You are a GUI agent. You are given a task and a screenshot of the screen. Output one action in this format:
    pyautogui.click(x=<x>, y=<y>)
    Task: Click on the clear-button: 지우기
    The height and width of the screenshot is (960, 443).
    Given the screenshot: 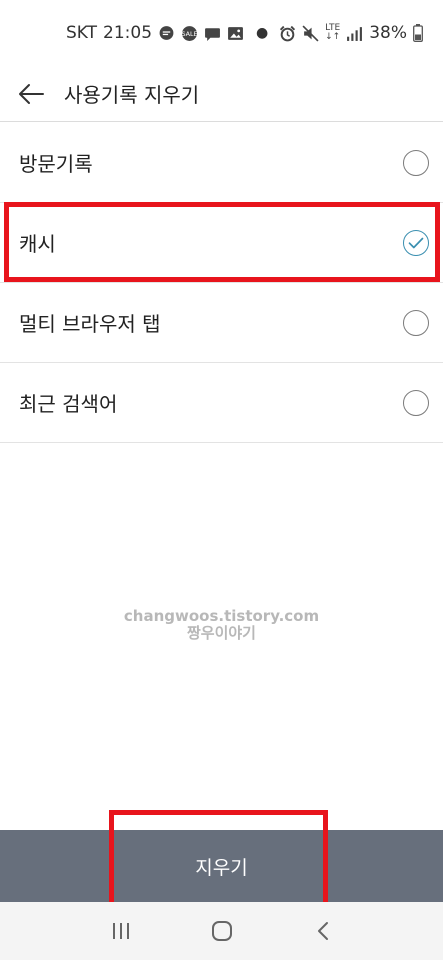 What is the action you would take?
    pyautogui.click(x=221, y=866)
    